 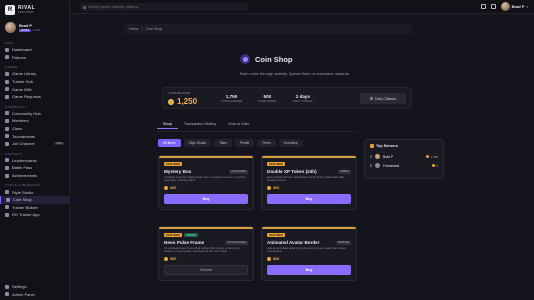 What do you see at coordinates (178, 171) in the screenshot?
I see `item-name: Mystery Box` at bounding box center [178, 171].